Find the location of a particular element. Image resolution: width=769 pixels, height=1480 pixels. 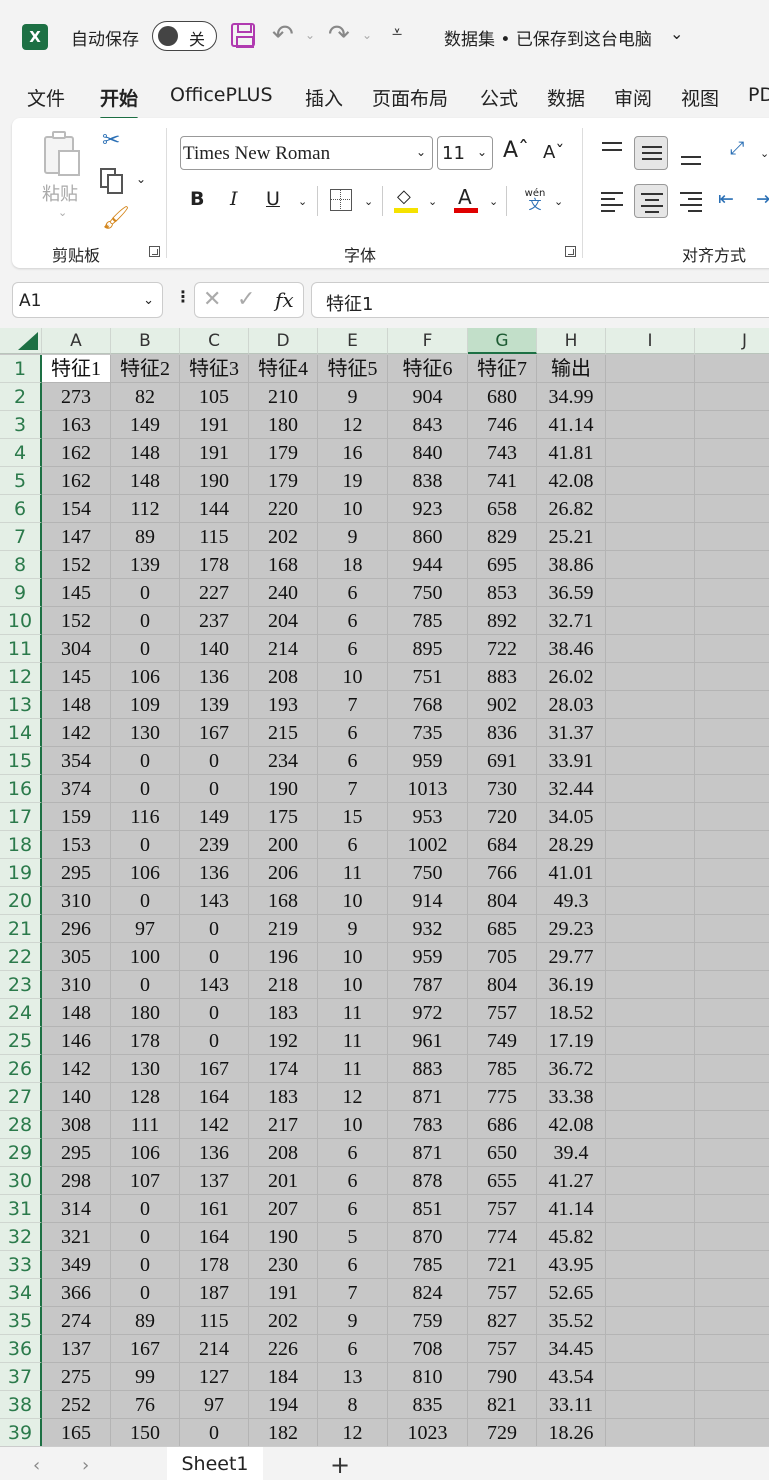

document-title-chevron-icon: ⌄ is located at coordinates (676, 33).